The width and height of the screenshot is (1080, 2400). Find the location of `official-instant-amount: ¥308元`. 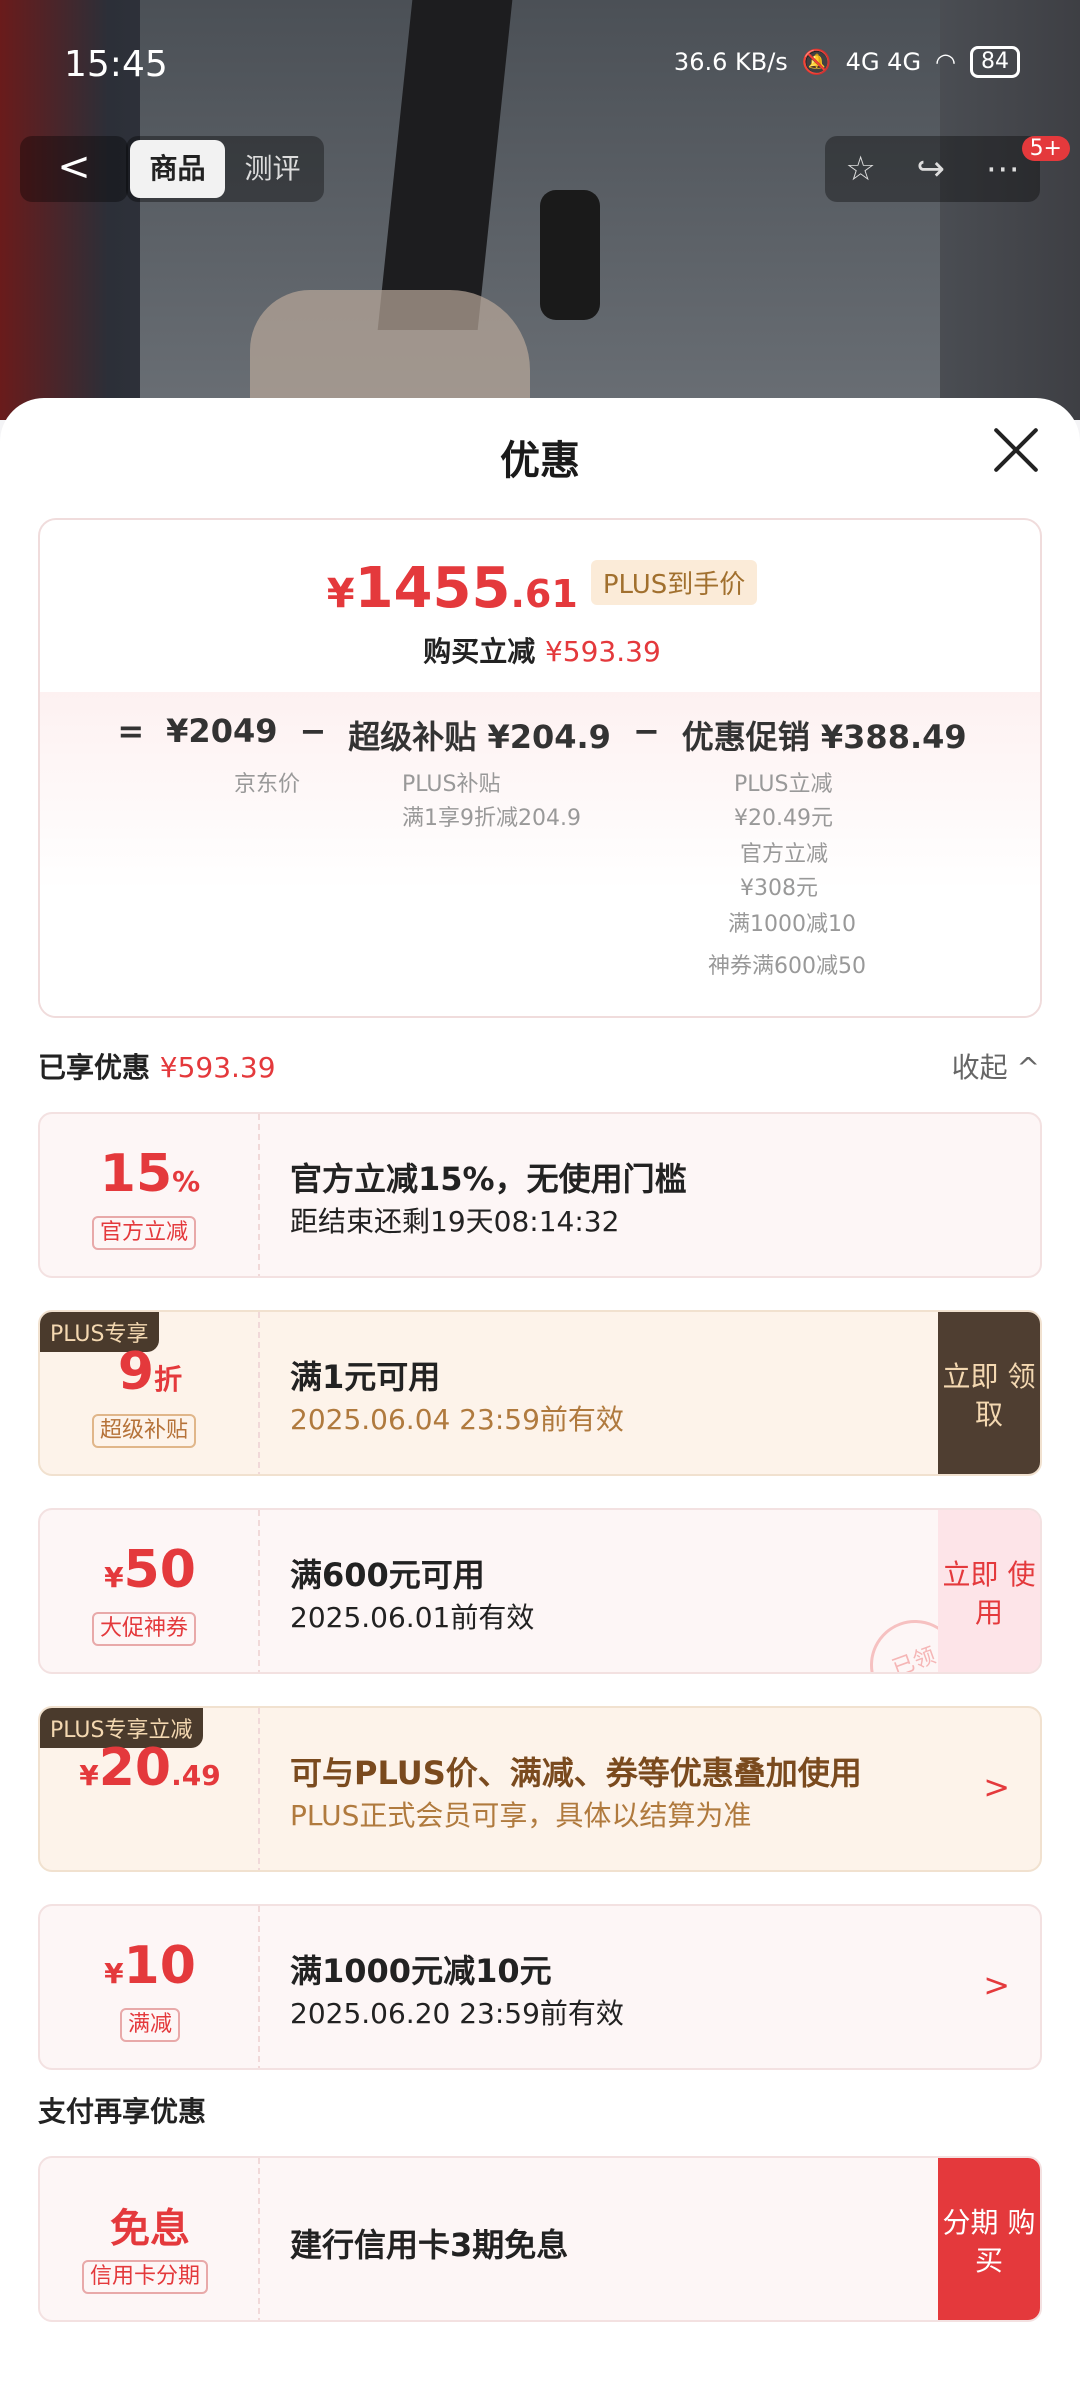

official-instant-amount: ¥308元 is located at coordinates (779, 888).